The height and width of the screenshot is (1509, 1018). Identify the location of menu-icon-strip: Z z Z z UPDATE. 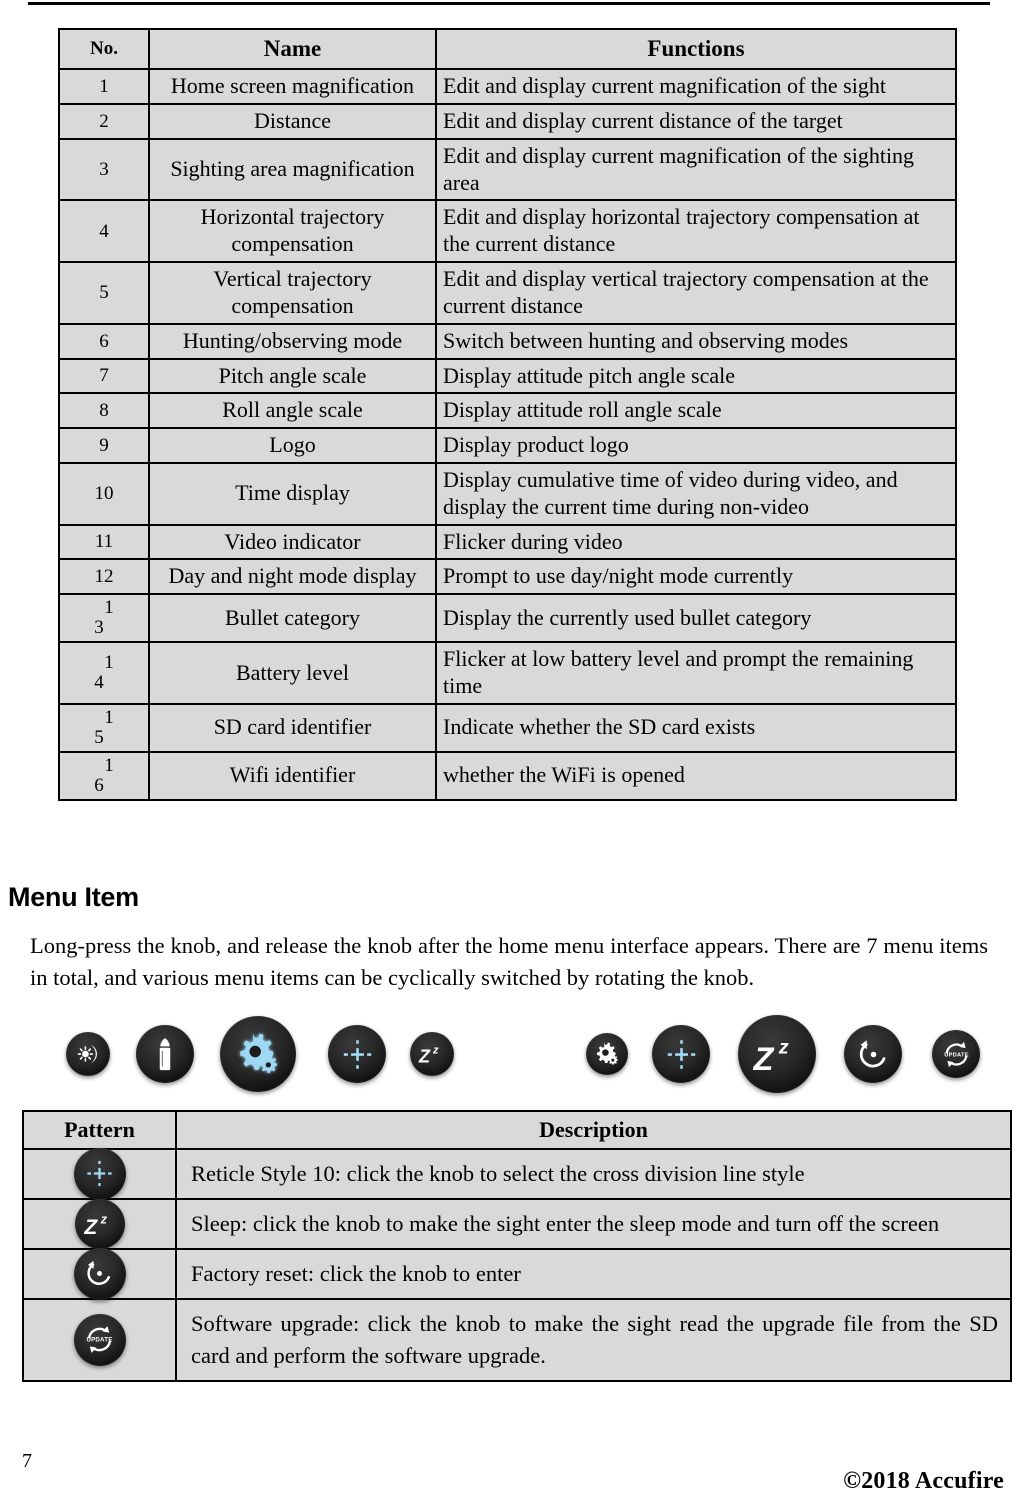
(509, 1054).